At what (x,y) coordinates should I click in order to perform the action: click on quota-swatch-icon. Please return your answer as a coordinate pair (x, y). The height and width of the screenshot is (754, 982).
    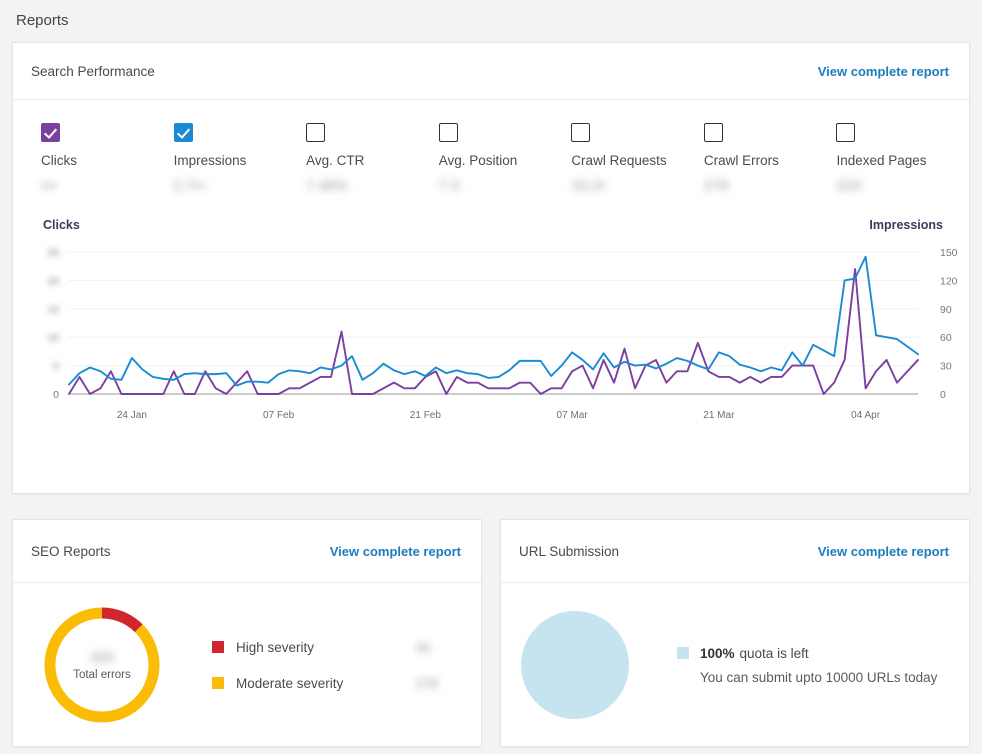
    Looking at the image, I should click on (683, 653).